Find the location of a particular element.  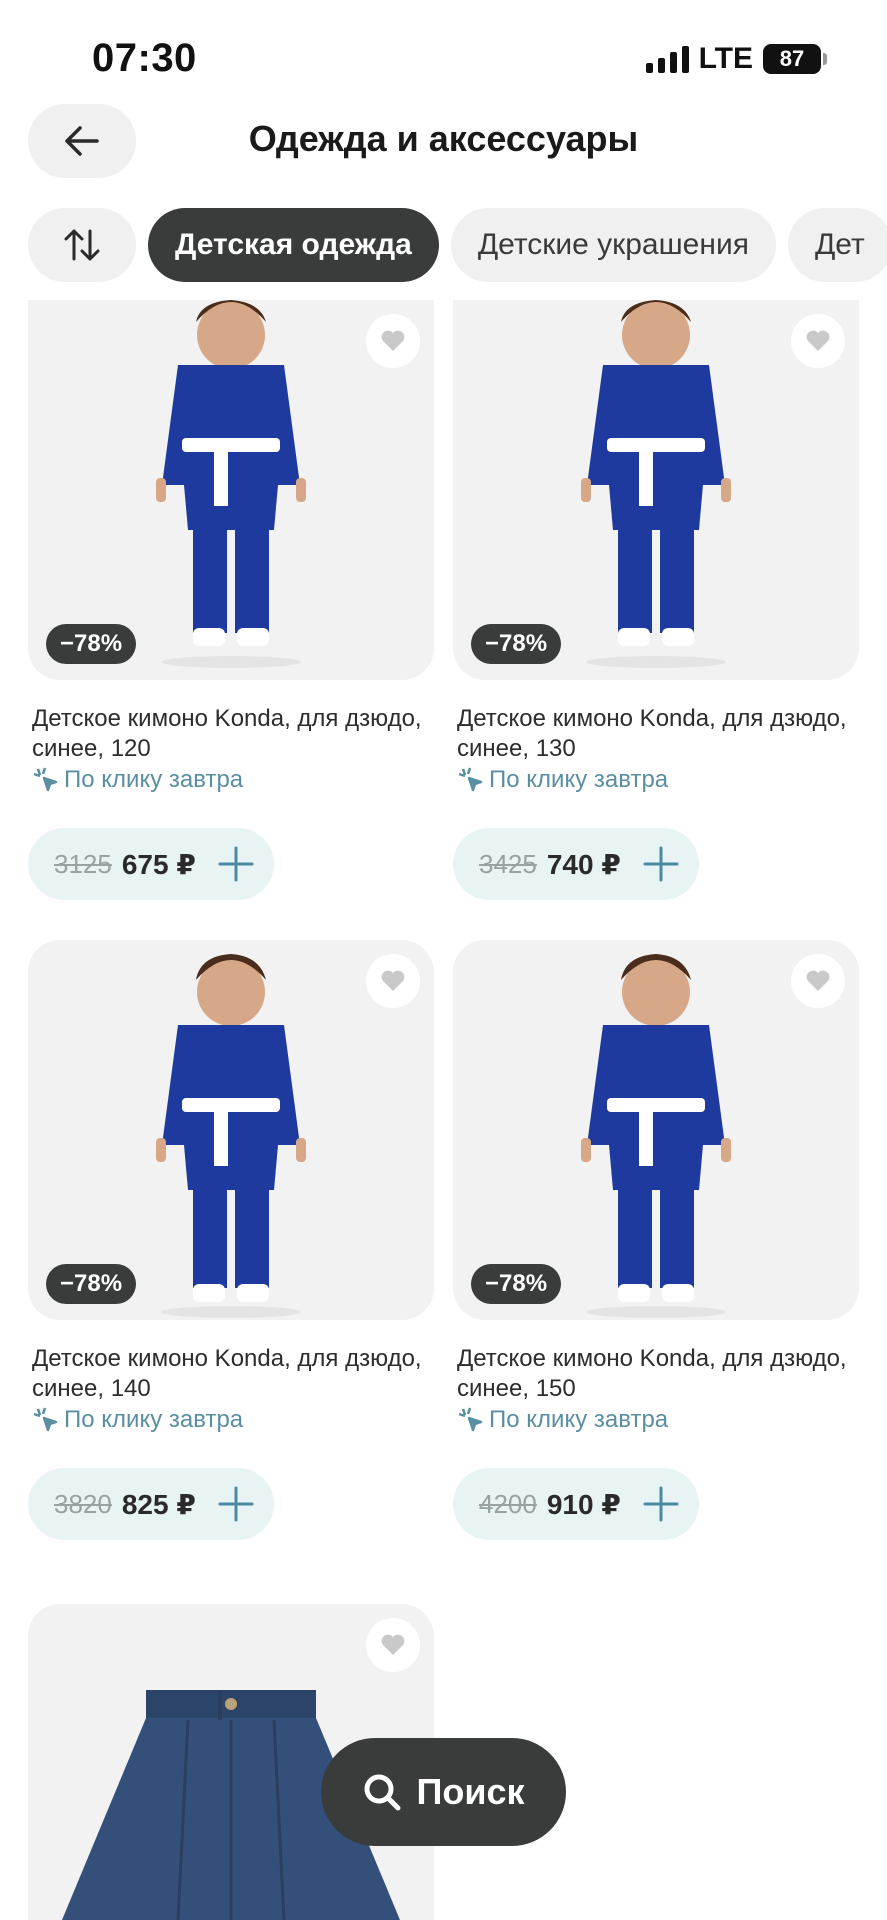

add-to-cart-button: 3125 675 ₽ is located at coordinates (151, 864).